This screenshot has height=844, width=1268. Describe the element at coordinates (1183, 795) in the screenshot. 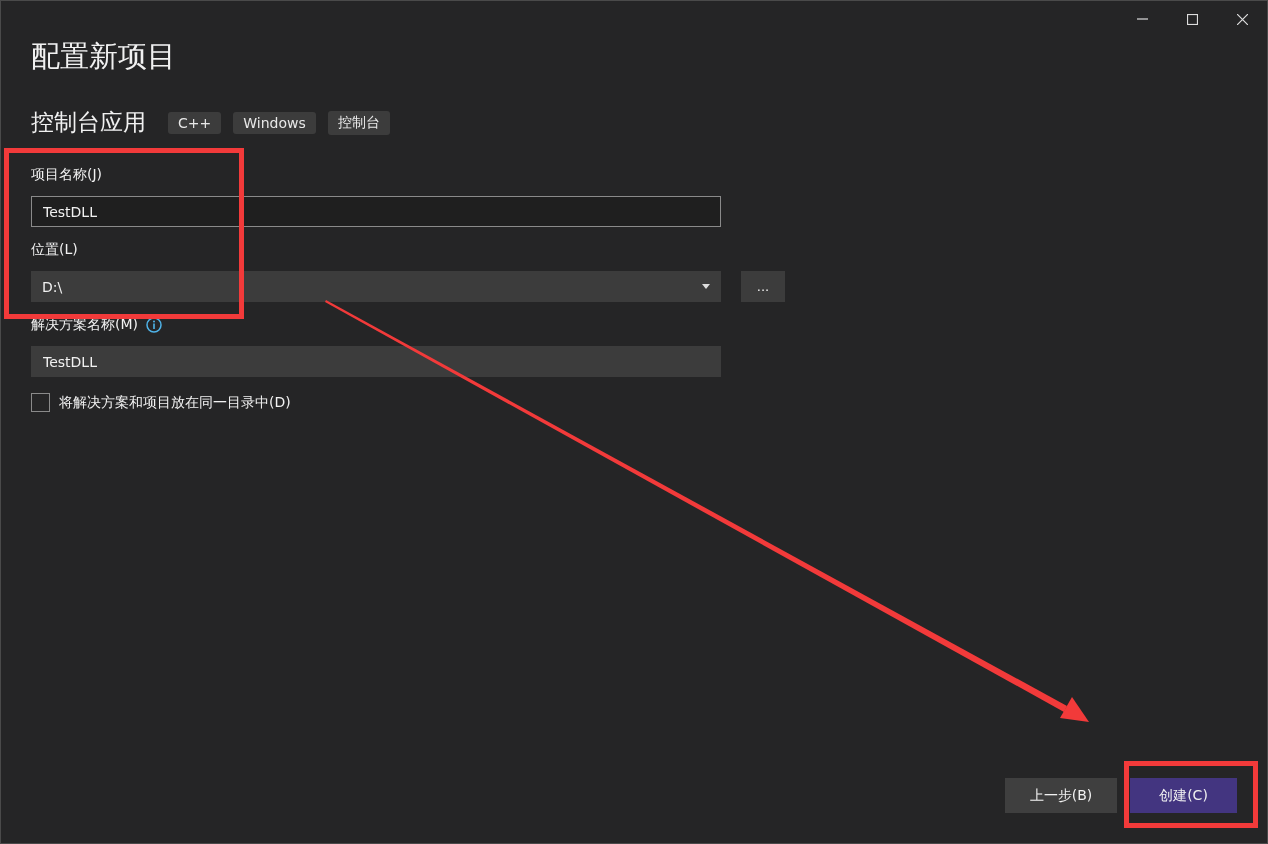

I see `create-button: 创建(C)` at that location.